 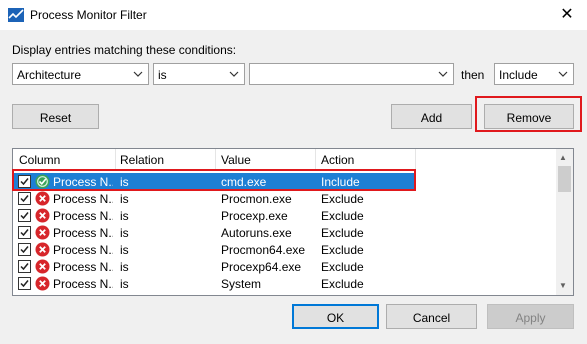 I want to click on scroll-up-icon: ▲, so click(x=563, y=157).